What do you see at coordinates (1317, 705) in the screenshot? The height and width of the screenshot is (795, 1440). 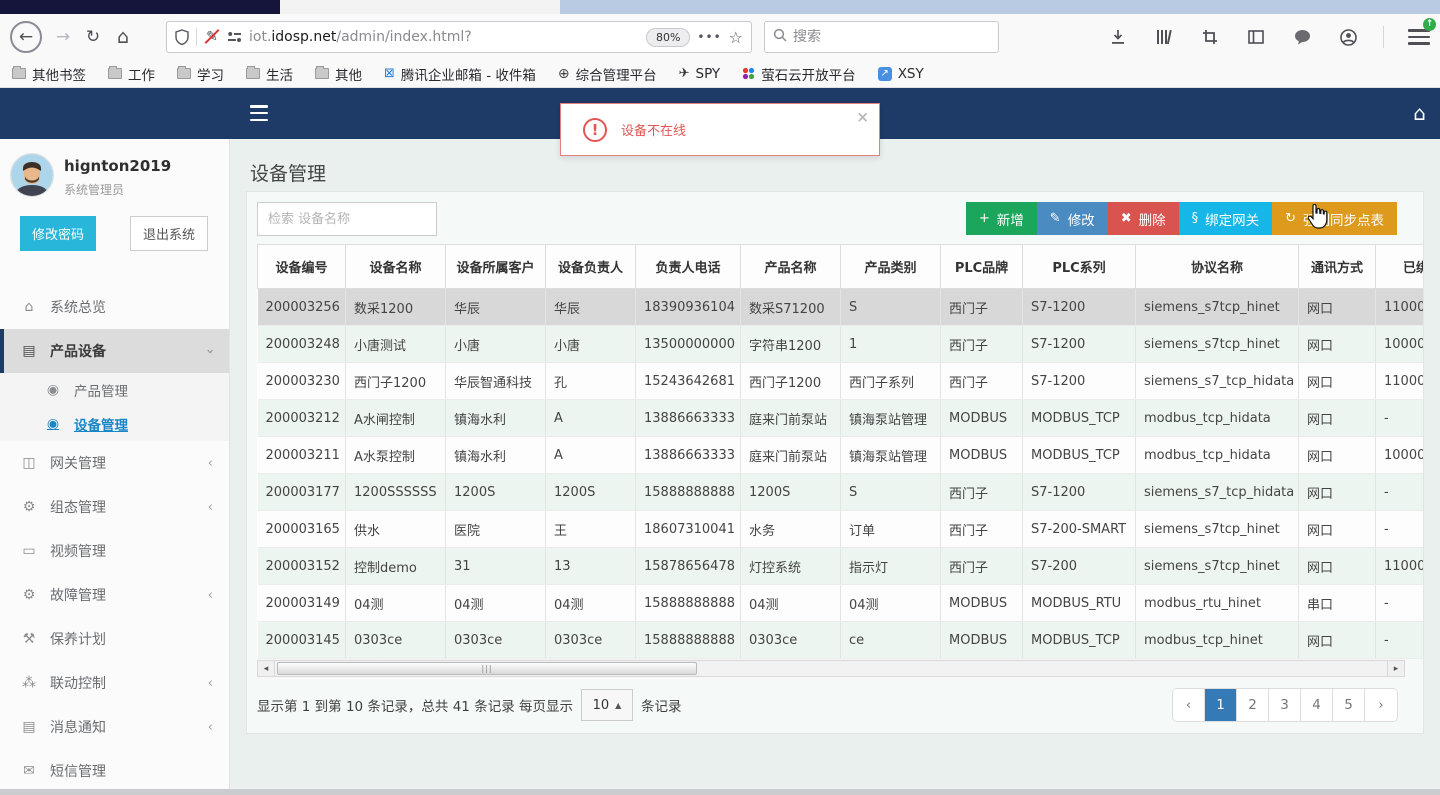 I see `page-button-4: 4` at bounding box center [1317, 705].